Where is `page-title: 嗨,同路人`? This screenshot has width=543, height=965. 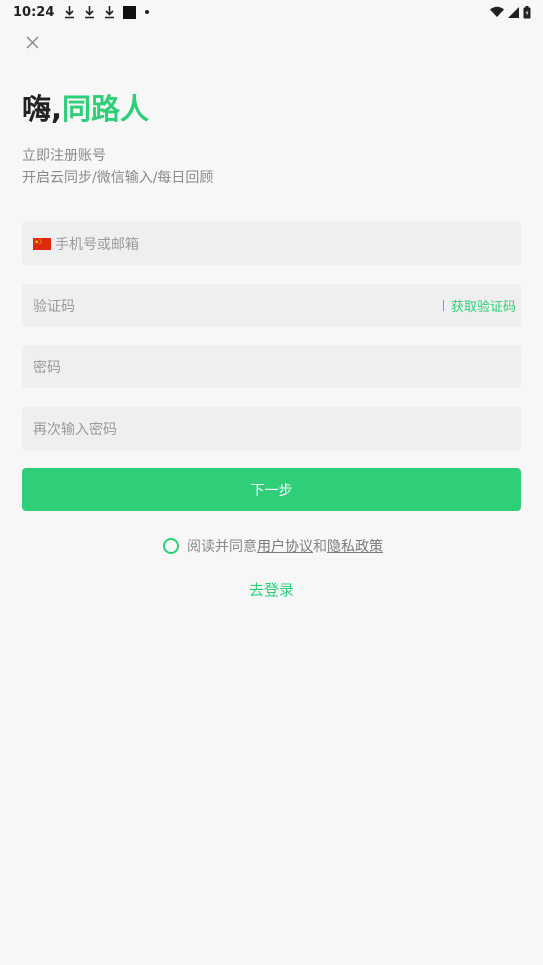 page-title: 嗨,同路人 is located at coordinates (85, 107).